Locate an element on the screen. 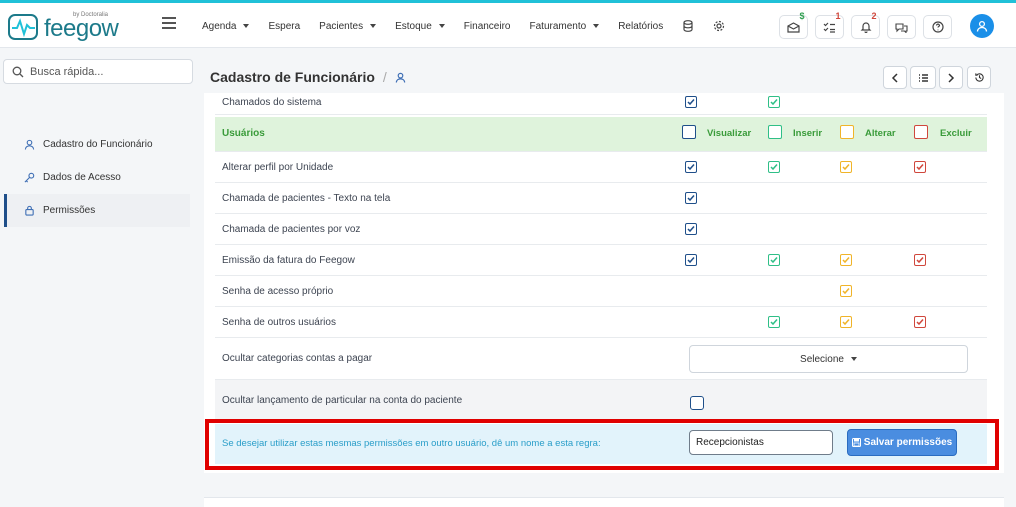 The image size is (1016, 507). nav-agenda: Agenda is located at coordinates (226, 26).